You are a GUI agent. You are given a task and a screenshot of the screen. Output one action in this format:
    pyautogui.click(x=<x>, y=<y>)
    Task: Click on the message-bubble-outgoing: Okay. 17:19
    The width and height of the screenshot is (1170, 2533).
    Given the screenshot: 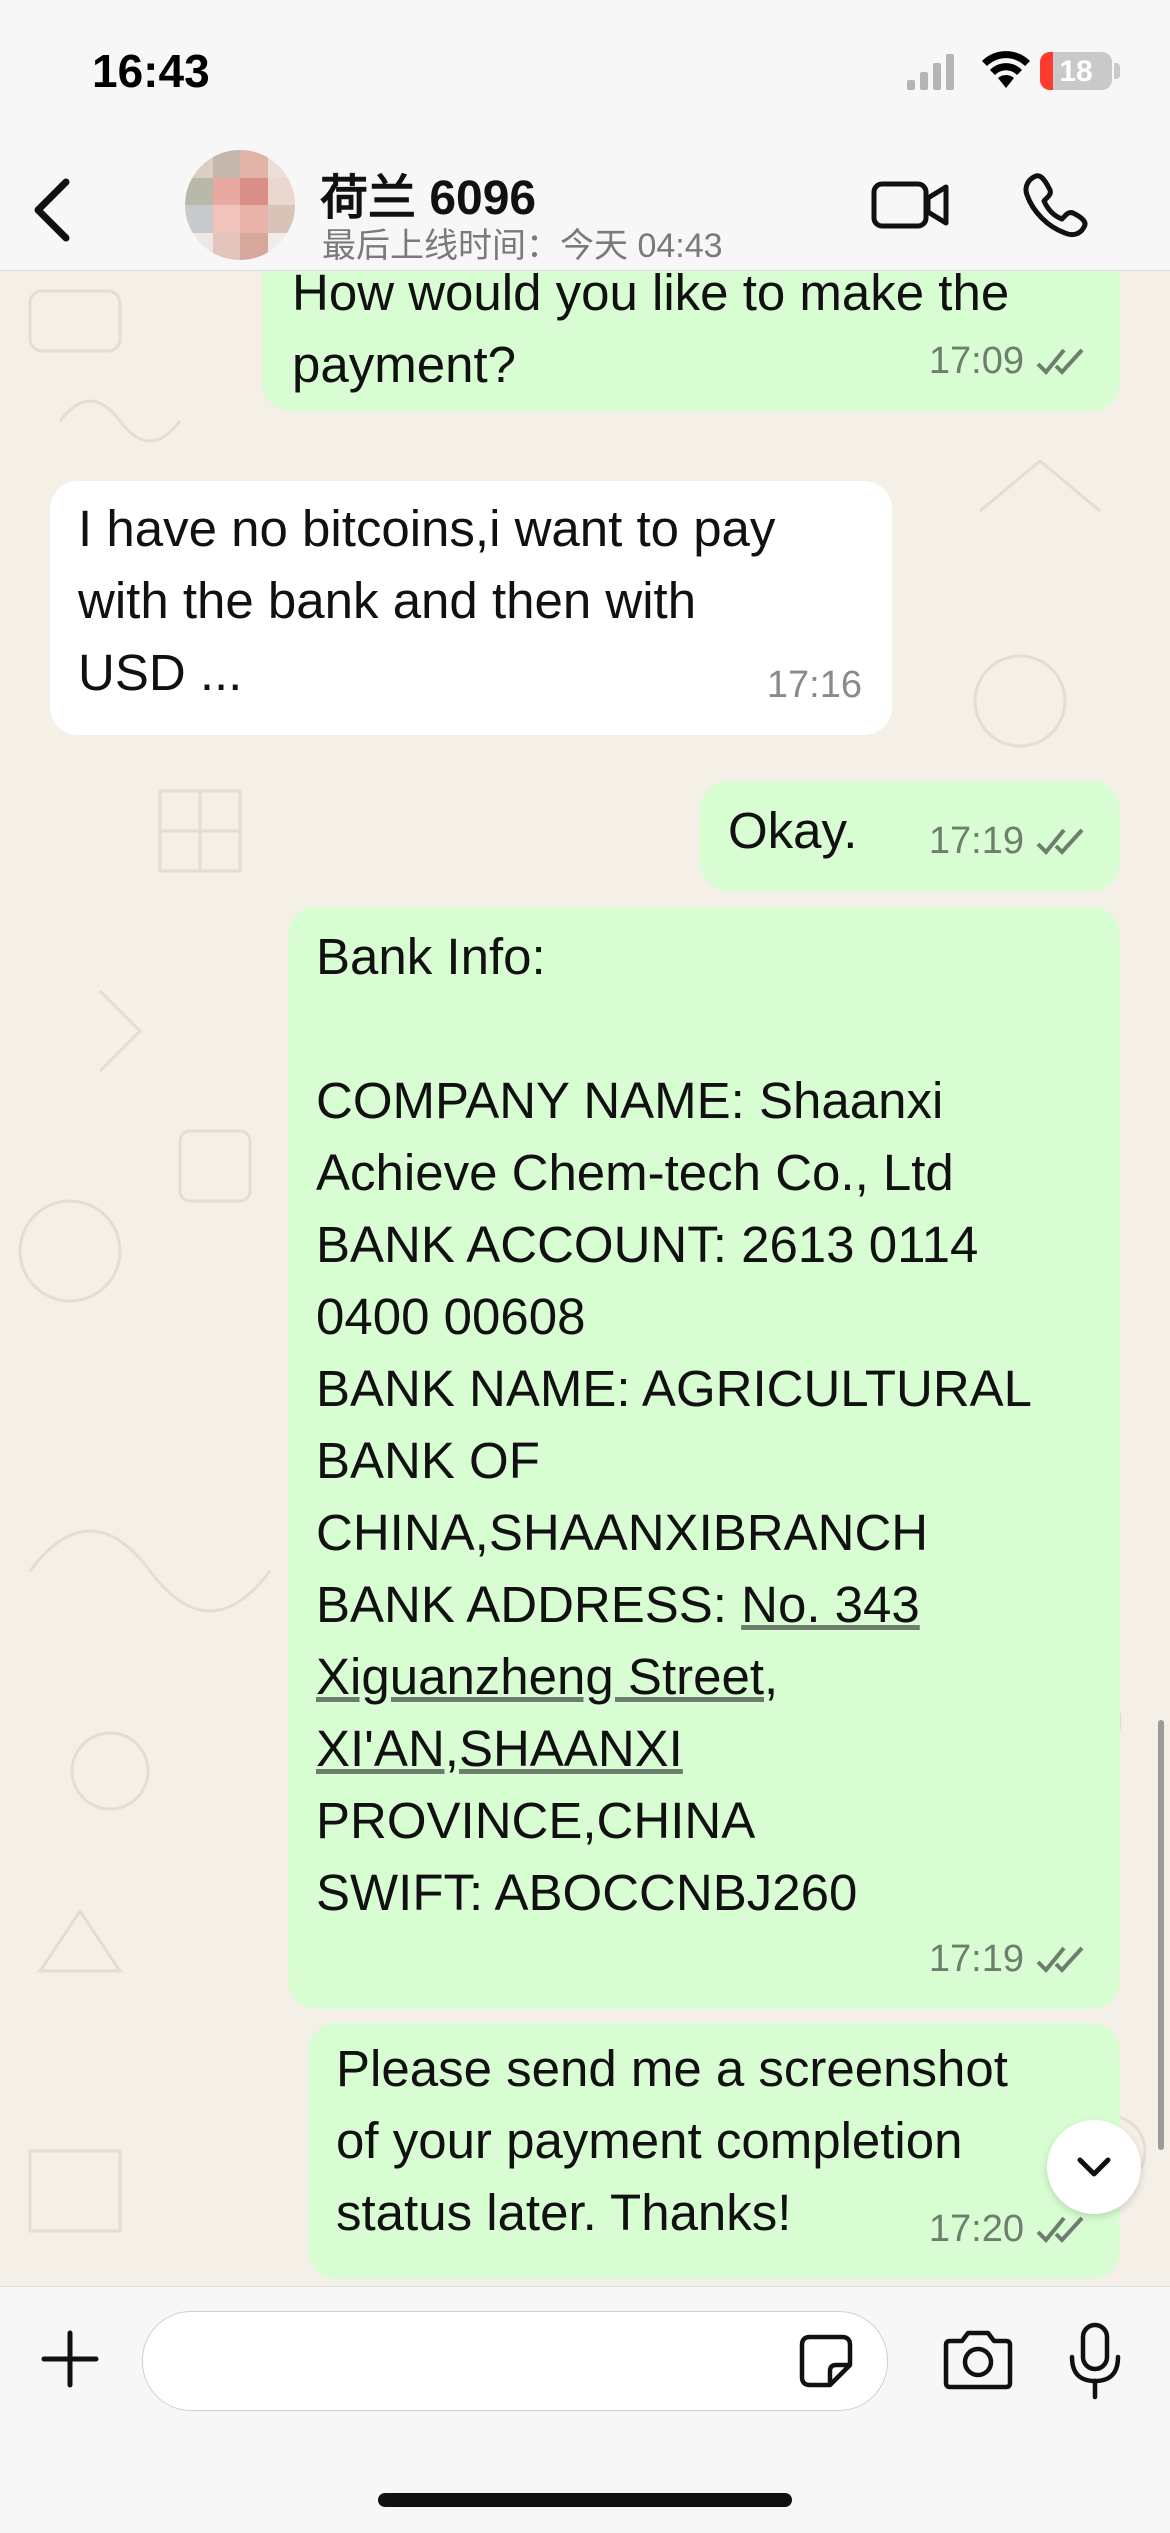 What is the action you would take?
    pyautogui.click(x=910, y=836)
    